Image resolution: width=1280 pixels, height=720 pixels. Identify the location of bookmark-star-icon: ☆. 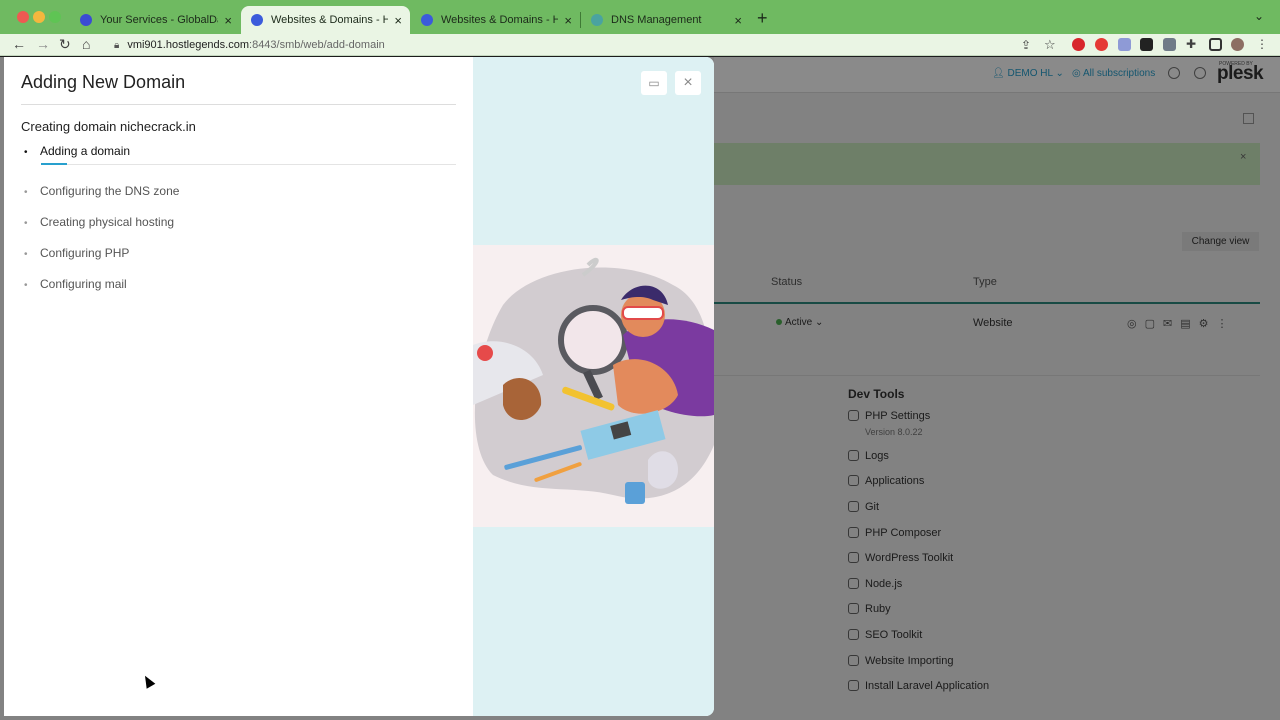
(1050, 45).